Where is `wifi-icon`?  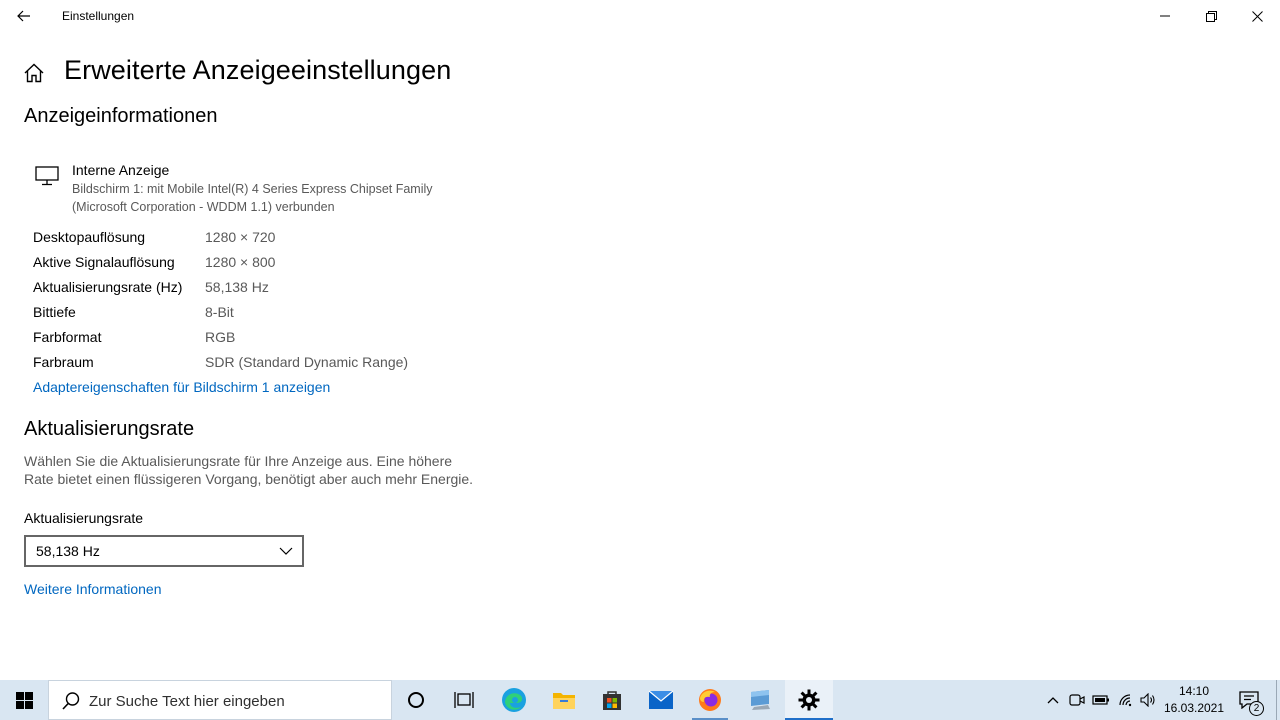 wifi-icon is located at coordinates (1125, 700).